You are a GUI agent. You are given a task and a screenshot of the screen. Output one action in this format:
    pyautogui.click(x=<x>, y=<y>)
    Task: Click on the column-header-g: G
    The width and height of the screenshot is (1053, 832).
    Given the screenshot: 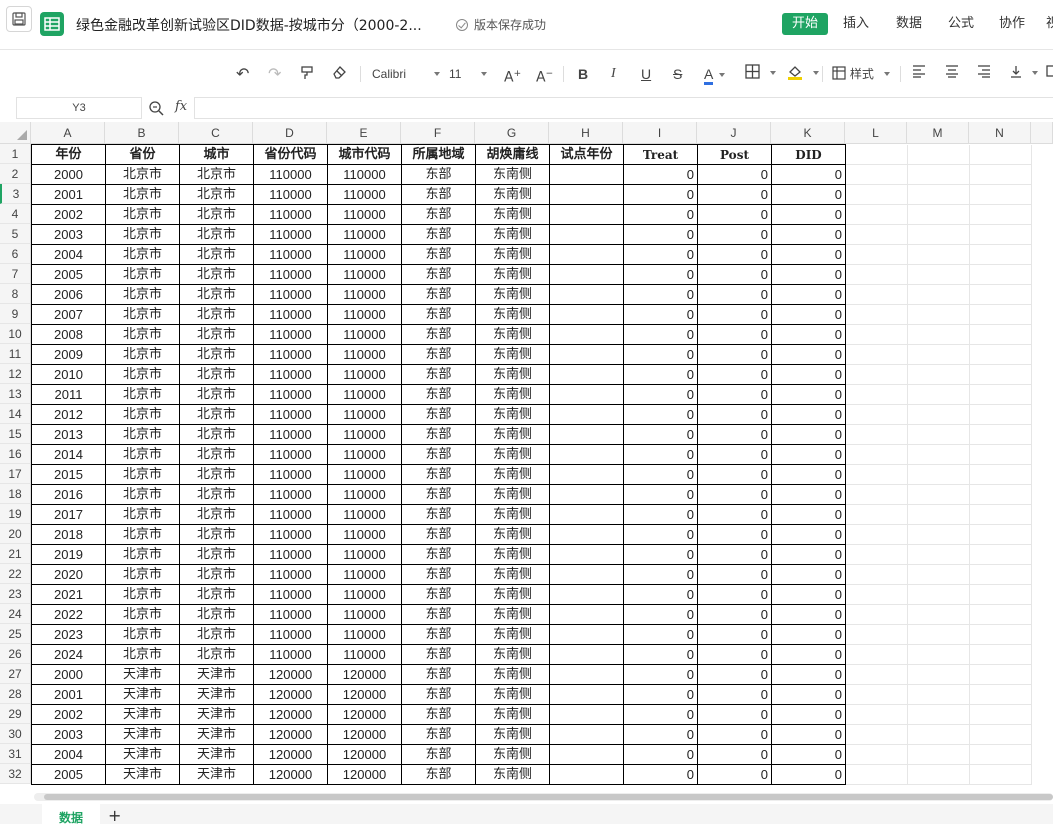 What is the action you would take?
    pyautogui.click(x=512, y=133)
    